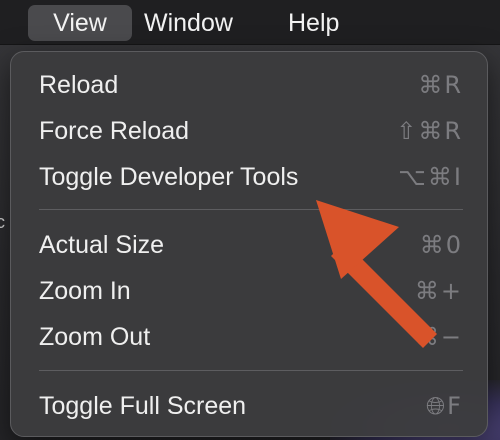 Image resolution: width=500 pixels, height=440 pixels. What do you see at coordinates (251, 291) in the screenshot?
I see `menu-item-zoom-in: Zoom In ⌘+` at bounding box center [251, 291].